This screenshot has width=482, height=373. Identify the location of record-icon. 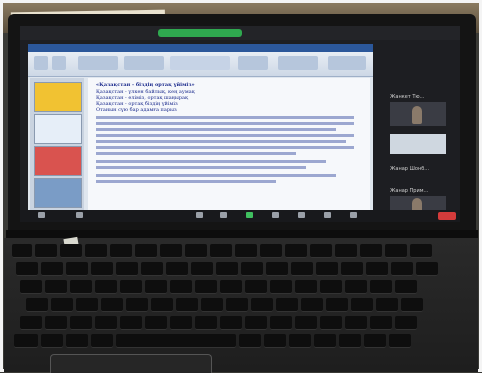
(275, 215).